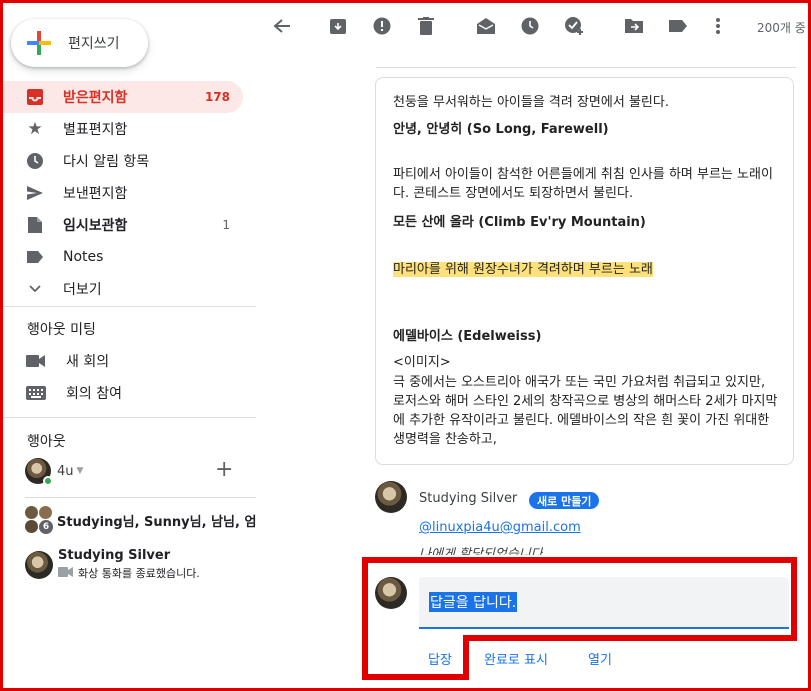 Image resolution: width=811 pixels, height=691 pixels. What do you see at coordinates (35, 225) in the screenshot?
I see `draft-icon` at bounding box center [35, 225].